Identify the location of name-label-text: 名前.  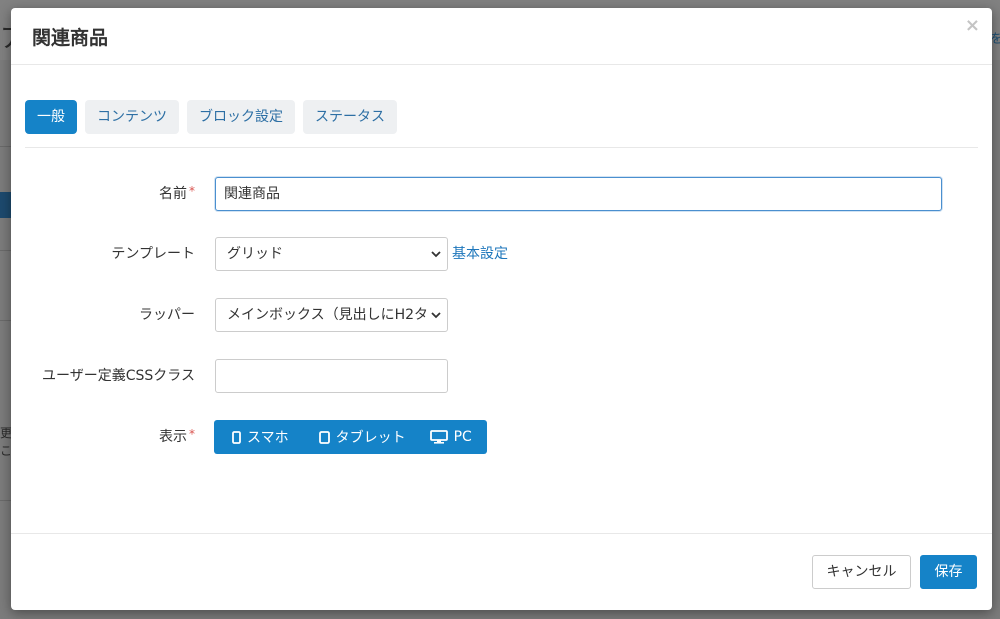
(173, 194).